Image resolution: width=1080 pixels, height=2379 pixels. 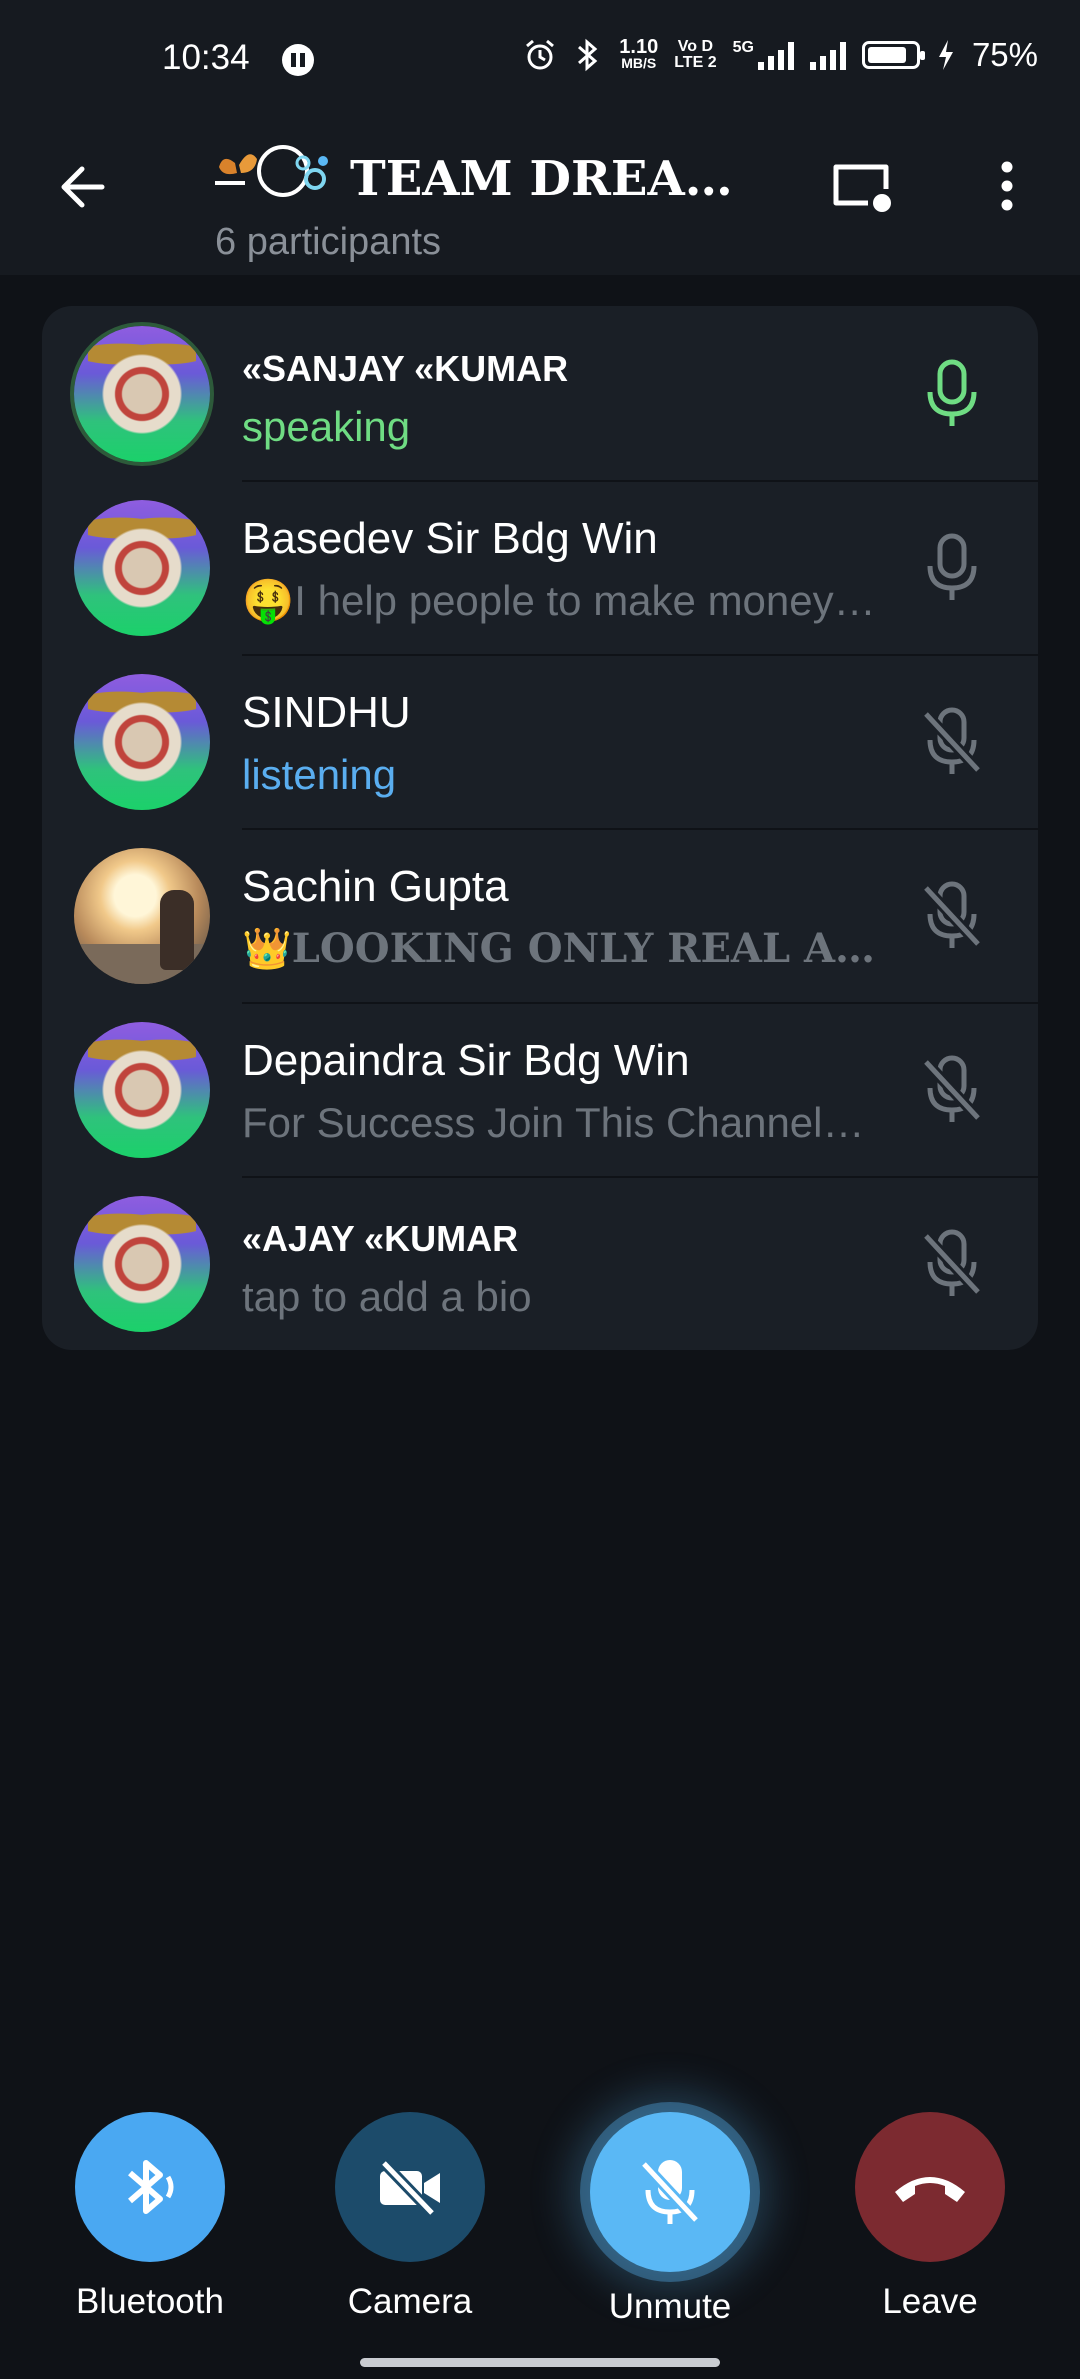 What do you see at coordinates (326, 426) in the screenshot?
I see `participant-status: speaking` at bounding box center [326, 426].